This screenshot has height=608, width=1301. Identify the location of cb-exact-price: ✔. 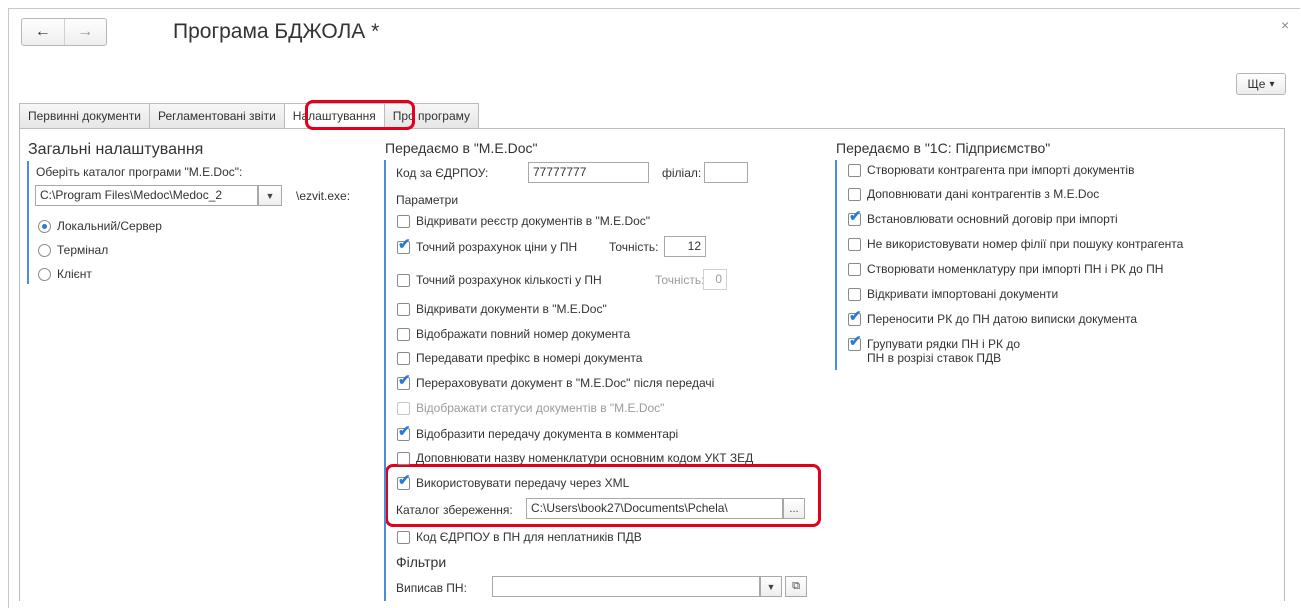
(404, 245).